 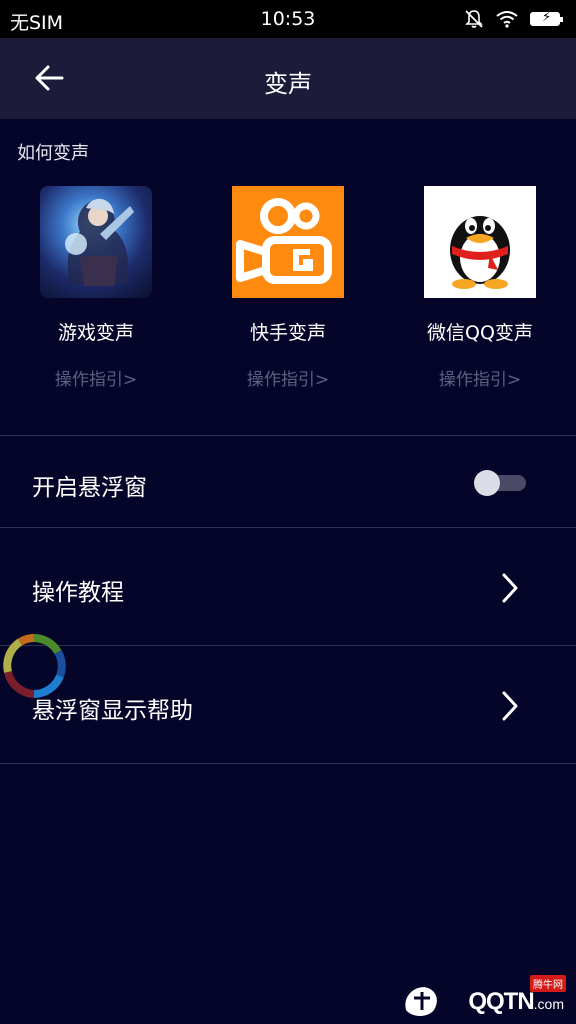 What do you see at coordinates (288, 763) in the screenshot?
I see `divider` at bounding box center [288, 763].